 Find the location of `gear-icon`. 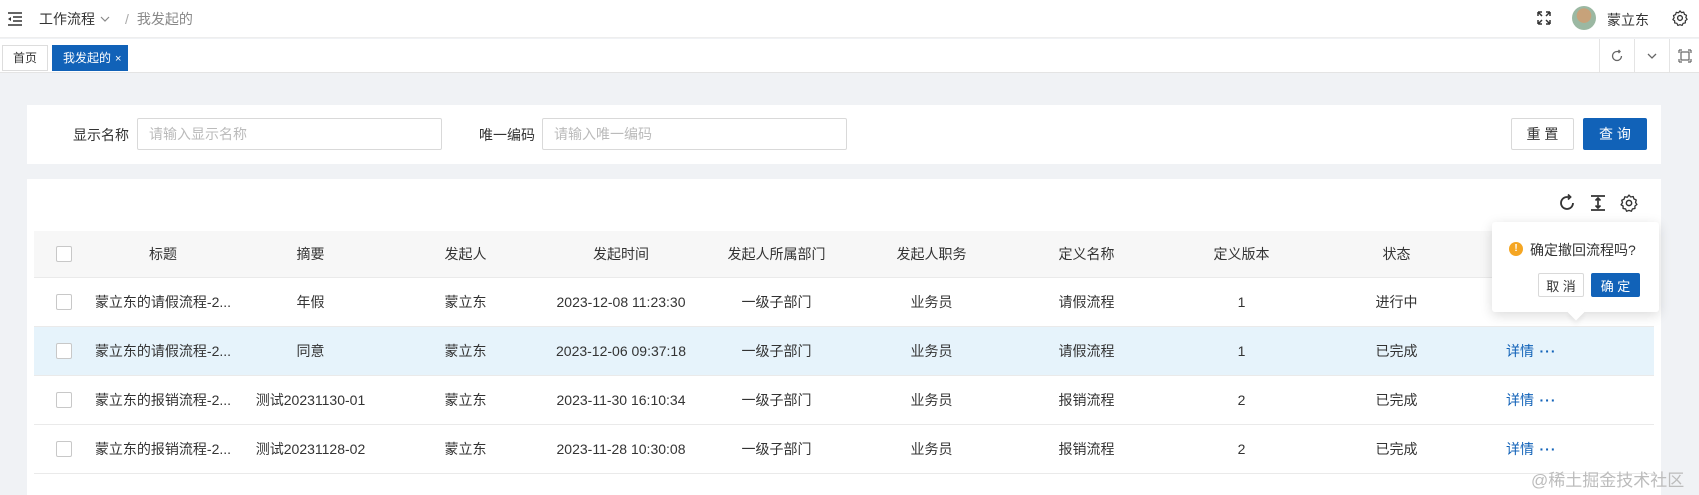

gear-icon is located at coordinates (1680, 18).